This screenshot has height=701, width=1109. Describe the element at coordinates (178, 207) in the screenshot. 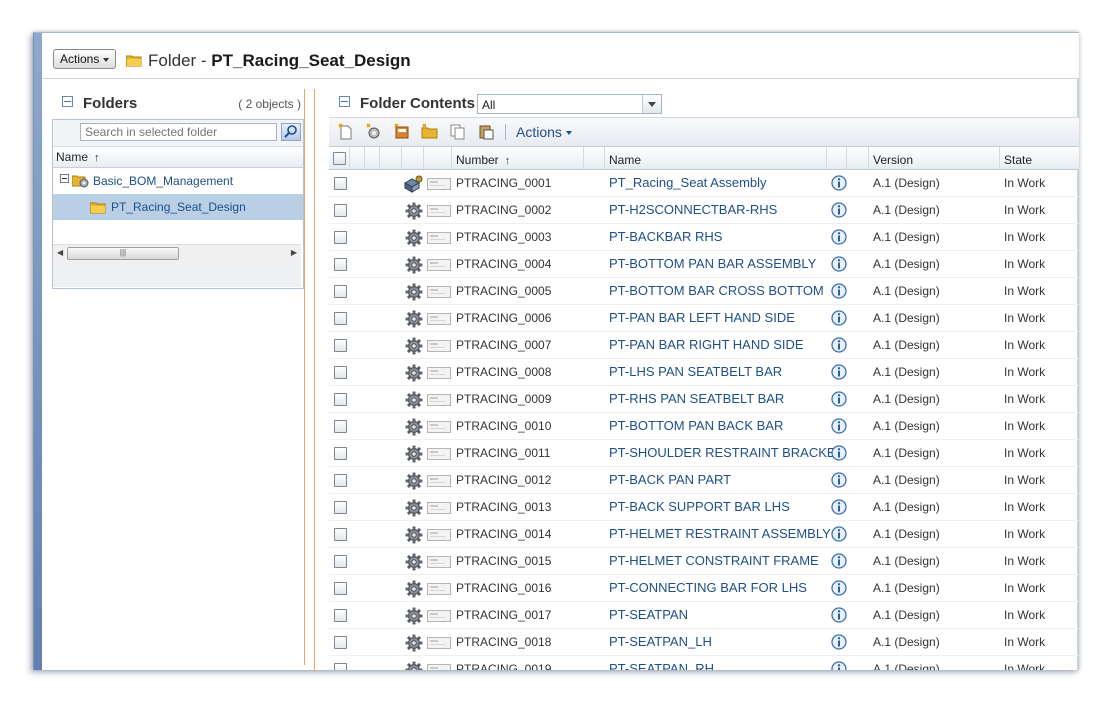

I see `tree-item-pt-racing-seat-design: PT_Racing_Seat_Design` at that location.